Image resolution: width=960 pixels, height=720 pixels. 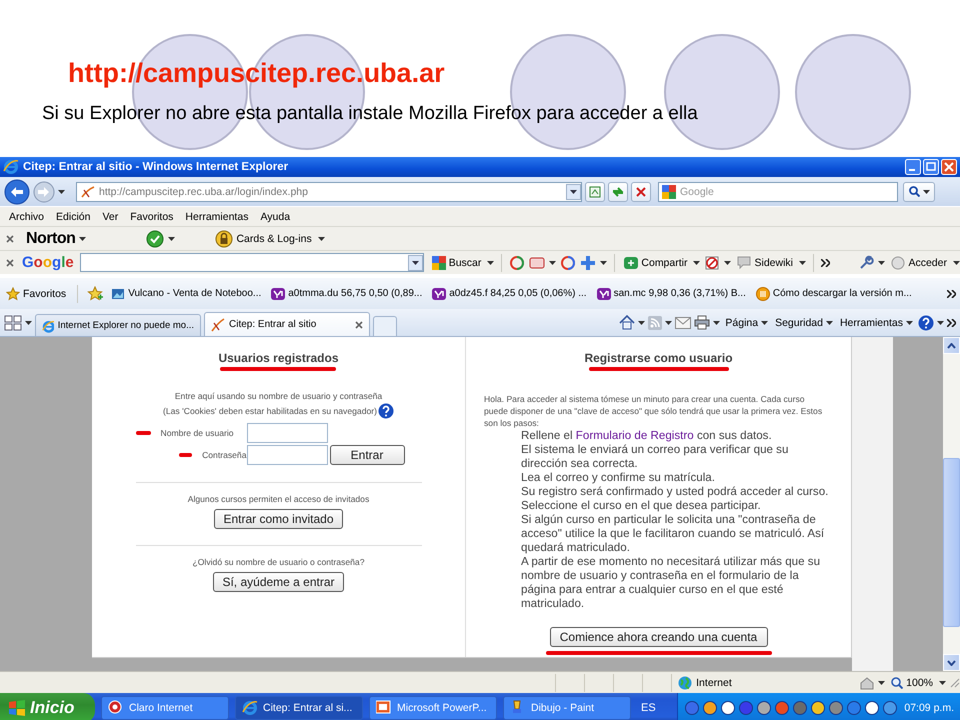 What do you see at coordinates (95, 294) in the screenshot?
I see `add-favorite-icon` at bounding box center [95, 294].